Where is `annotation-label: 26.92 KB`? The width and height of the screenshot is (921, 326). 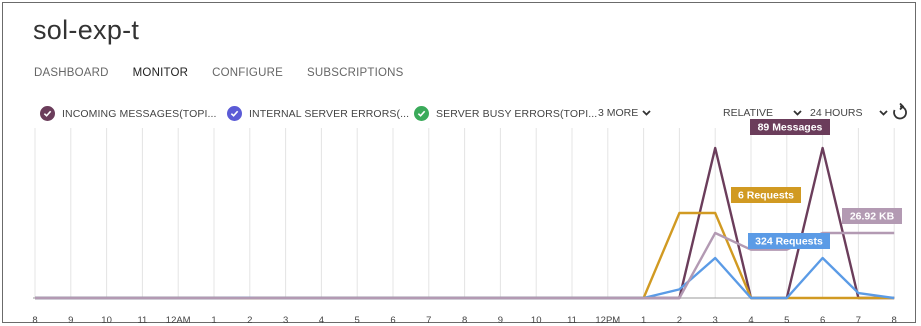 annotation-label: 26.92 KB is located at coordinates (872, 217).